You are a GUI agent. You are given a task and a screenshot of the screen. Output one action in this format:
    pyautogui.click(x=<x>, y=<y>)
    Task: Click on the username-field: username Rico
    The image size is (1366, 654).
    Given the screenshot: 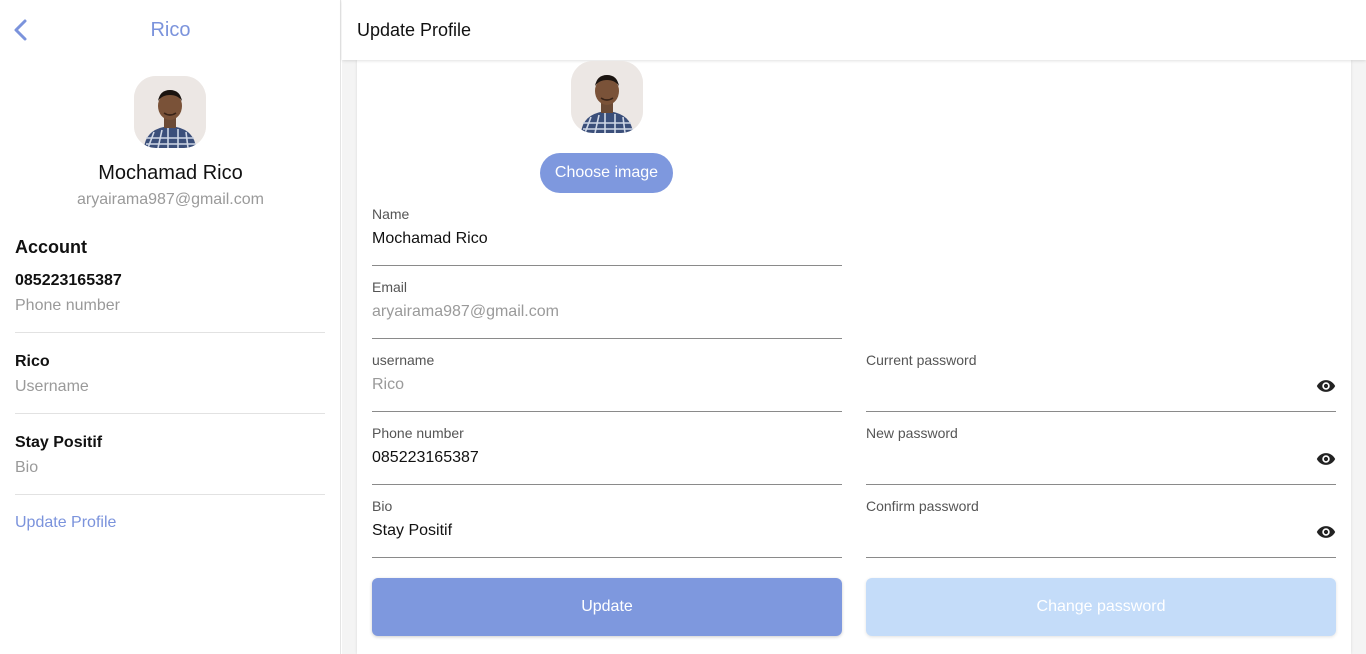 What is the action you would take?
    pyautogui.click(x=607, y=382)
    